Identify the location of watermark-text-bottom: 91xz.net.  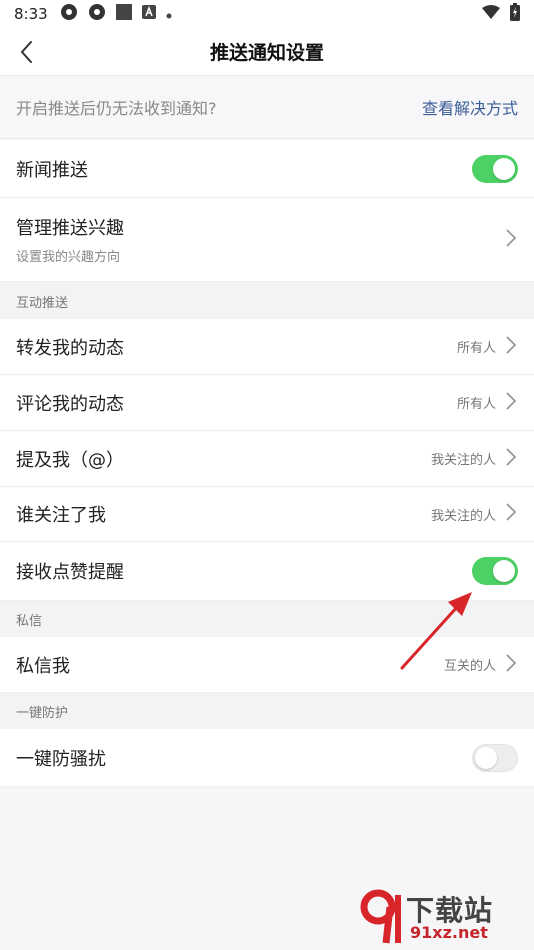
(449, 932).